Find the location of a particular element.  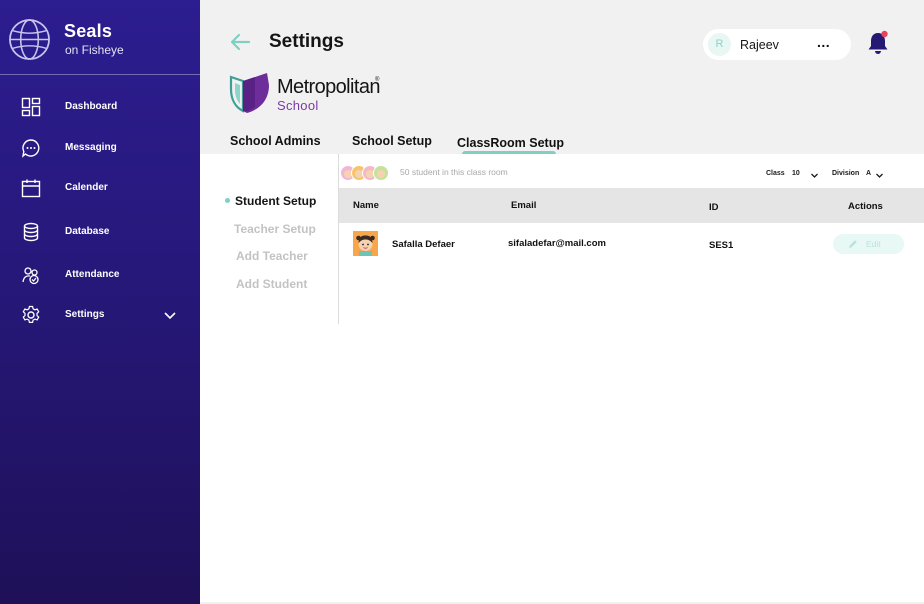

sidebar-item-label: Database is located at coordinates (87, 231).